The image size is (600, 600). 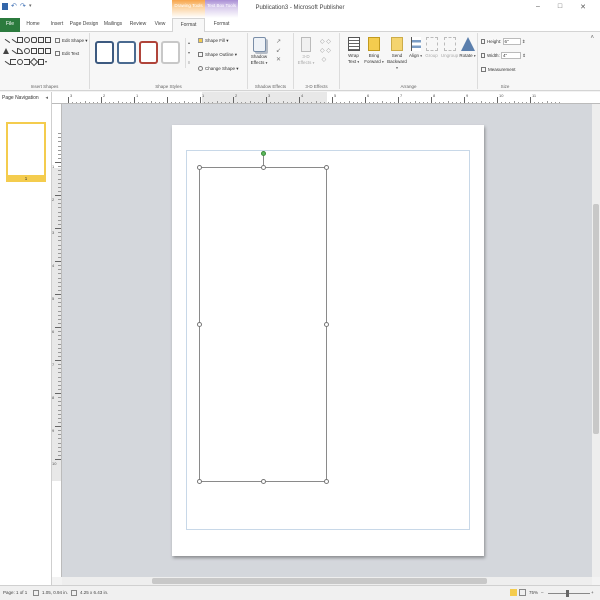 I want to click on resize-handle-top, so click(x=263, y=167).